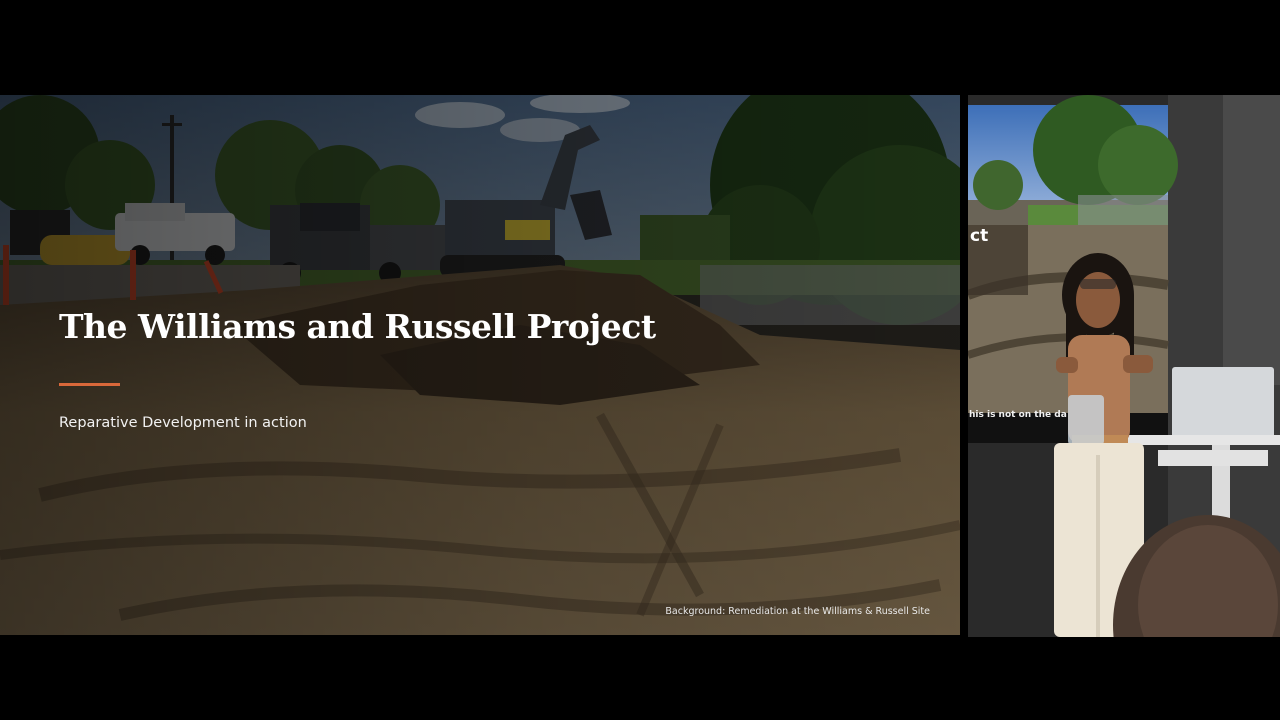 This screenshot has height=720, width=1280. Describe the element at coordinates (89, 384) in the screenshot. I see `title-accent-rule` at that location.